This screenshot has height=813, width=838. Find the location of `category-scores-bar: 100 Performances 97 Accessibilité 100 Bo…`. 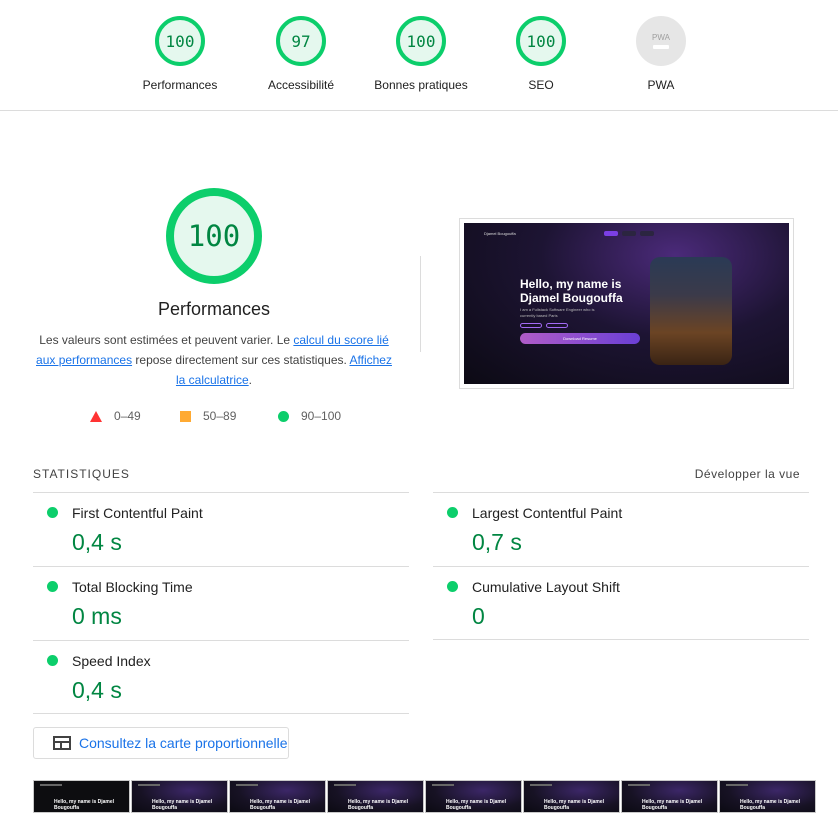

category-scores-bar: 100 Performances 97 Accessibilité 100 Bo… is located at coordinates (419, 55).